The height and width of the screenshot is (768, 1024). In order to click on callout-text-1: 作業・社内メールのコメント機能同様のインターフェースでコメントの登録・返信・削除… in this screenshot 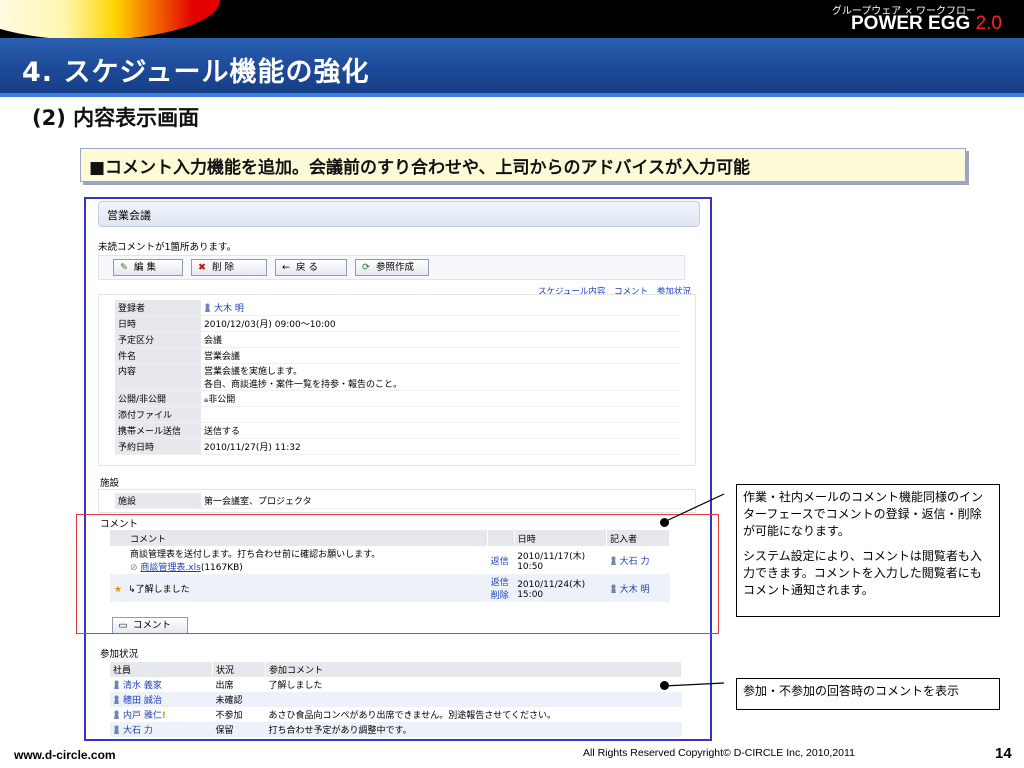, I will do `click(863, 514)`.